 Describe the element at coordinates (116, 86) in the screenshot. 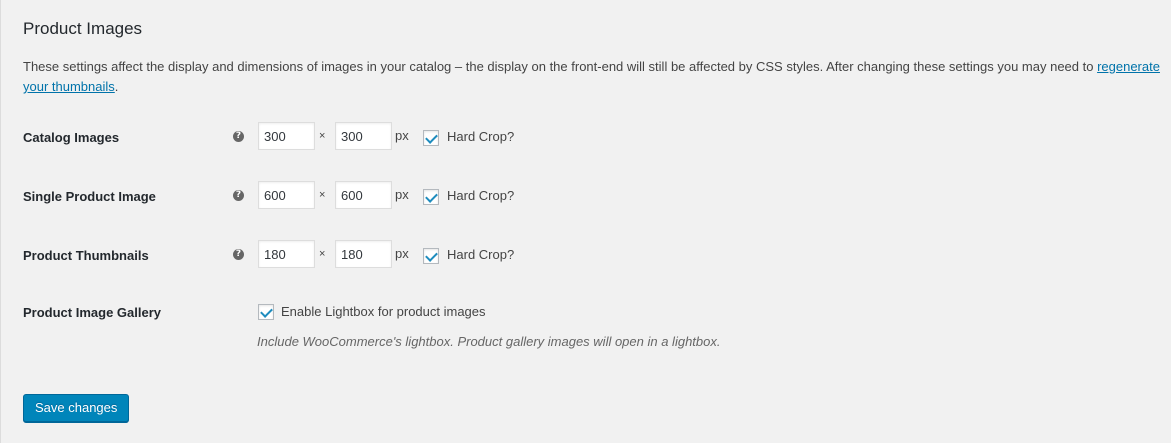

I see `description-end: .` at that location.